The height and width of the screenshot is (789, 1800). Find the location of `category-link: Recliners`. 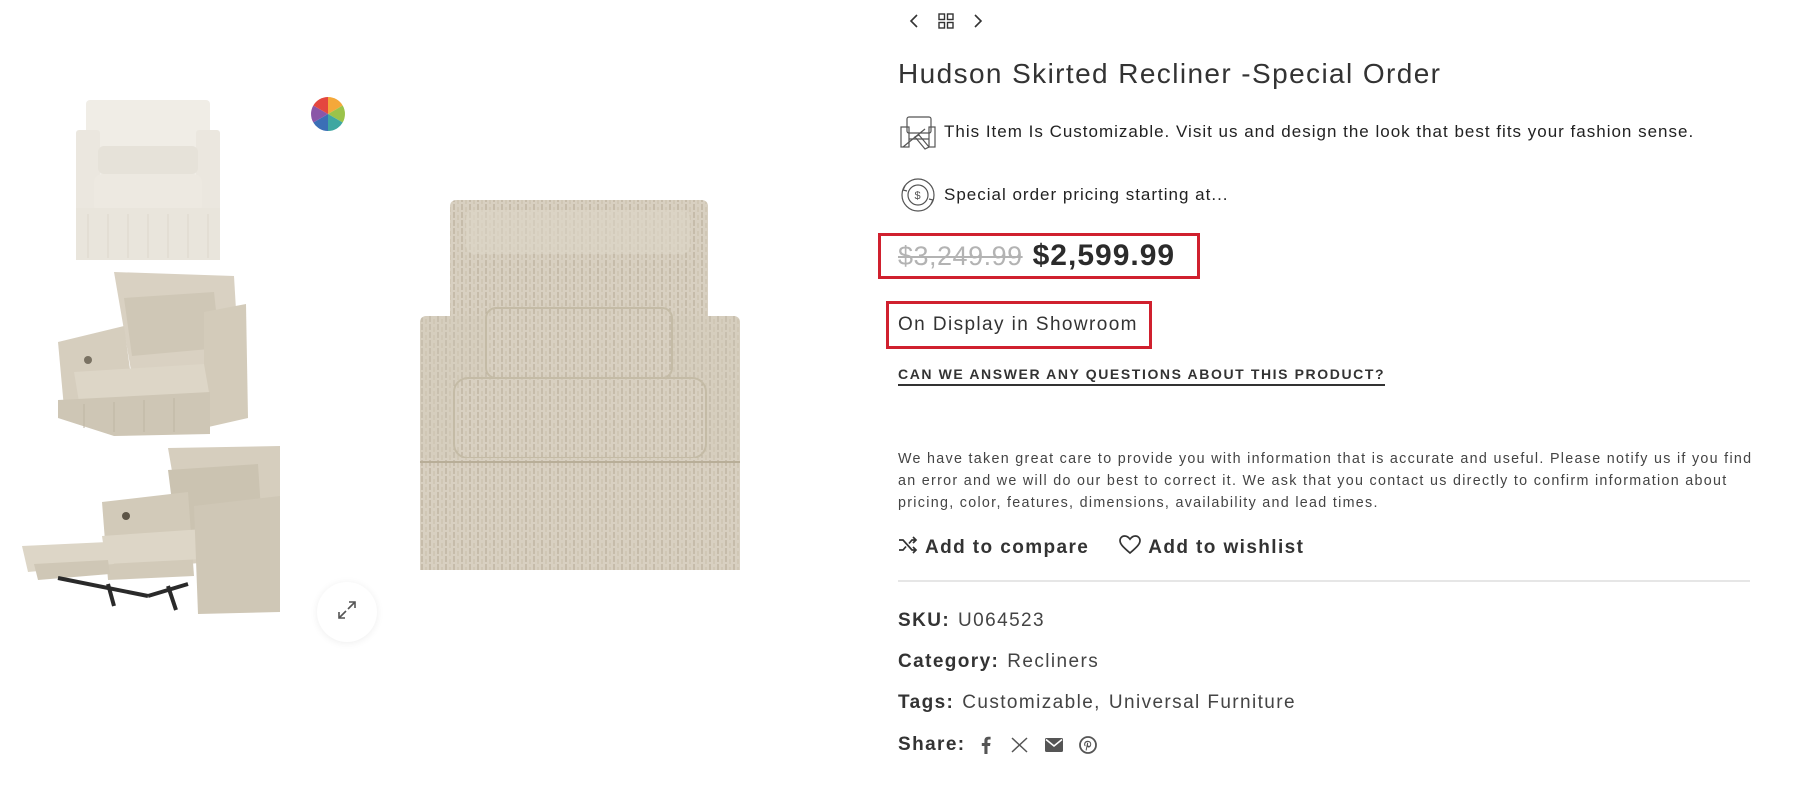

category-link: Recliners is located at coordinates (1053, 662).